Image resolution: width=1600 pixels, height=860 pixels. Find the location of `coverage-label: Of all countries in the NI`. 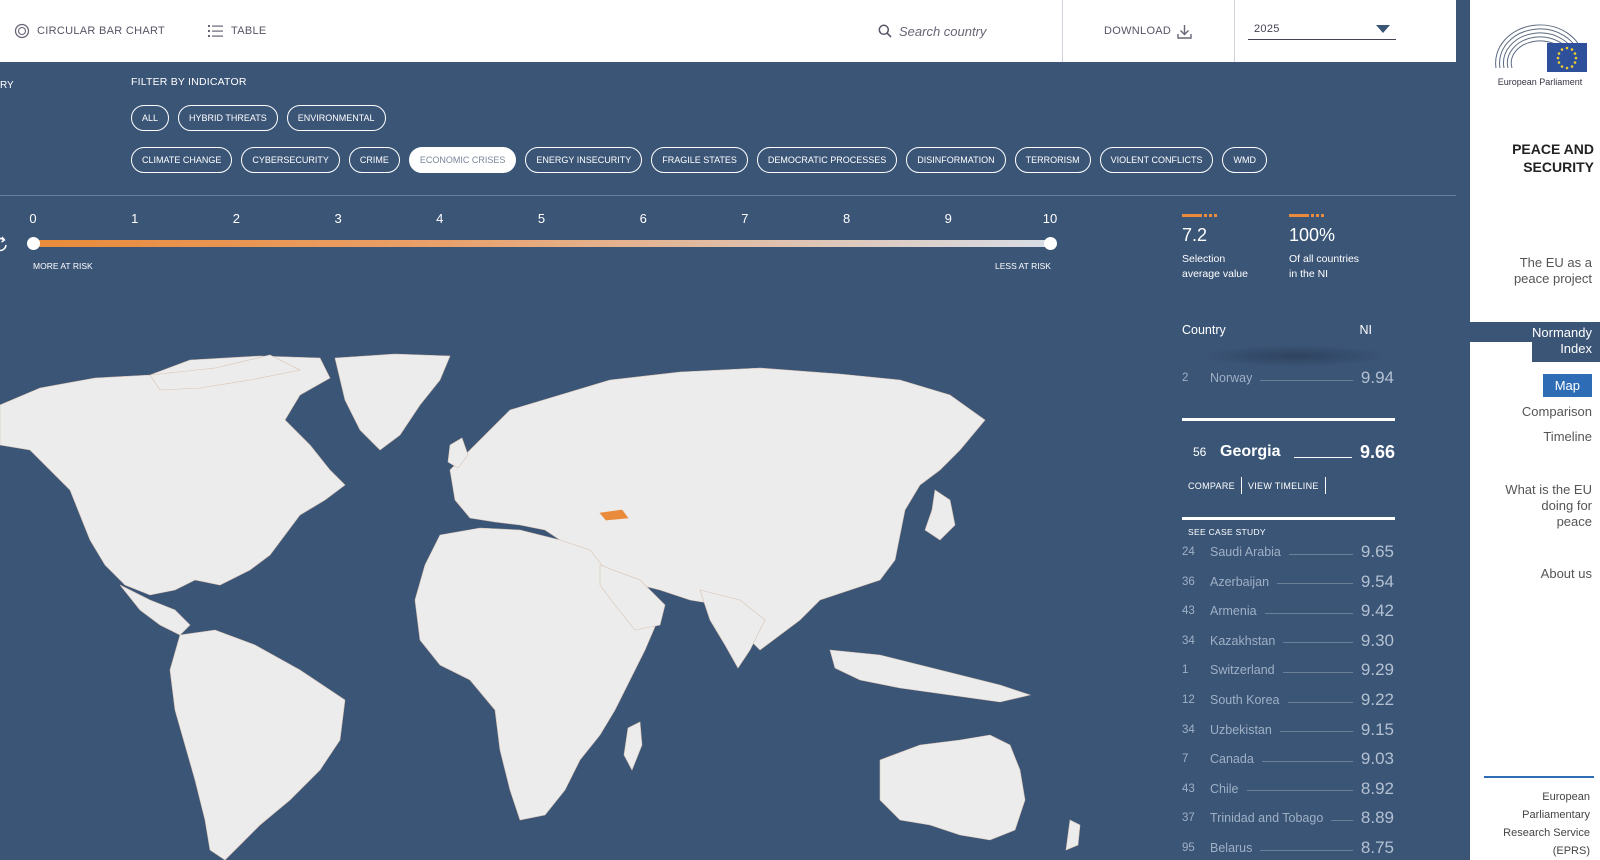

coverage-label: Of all countries in the NI is located at coordinates (1324, 267).